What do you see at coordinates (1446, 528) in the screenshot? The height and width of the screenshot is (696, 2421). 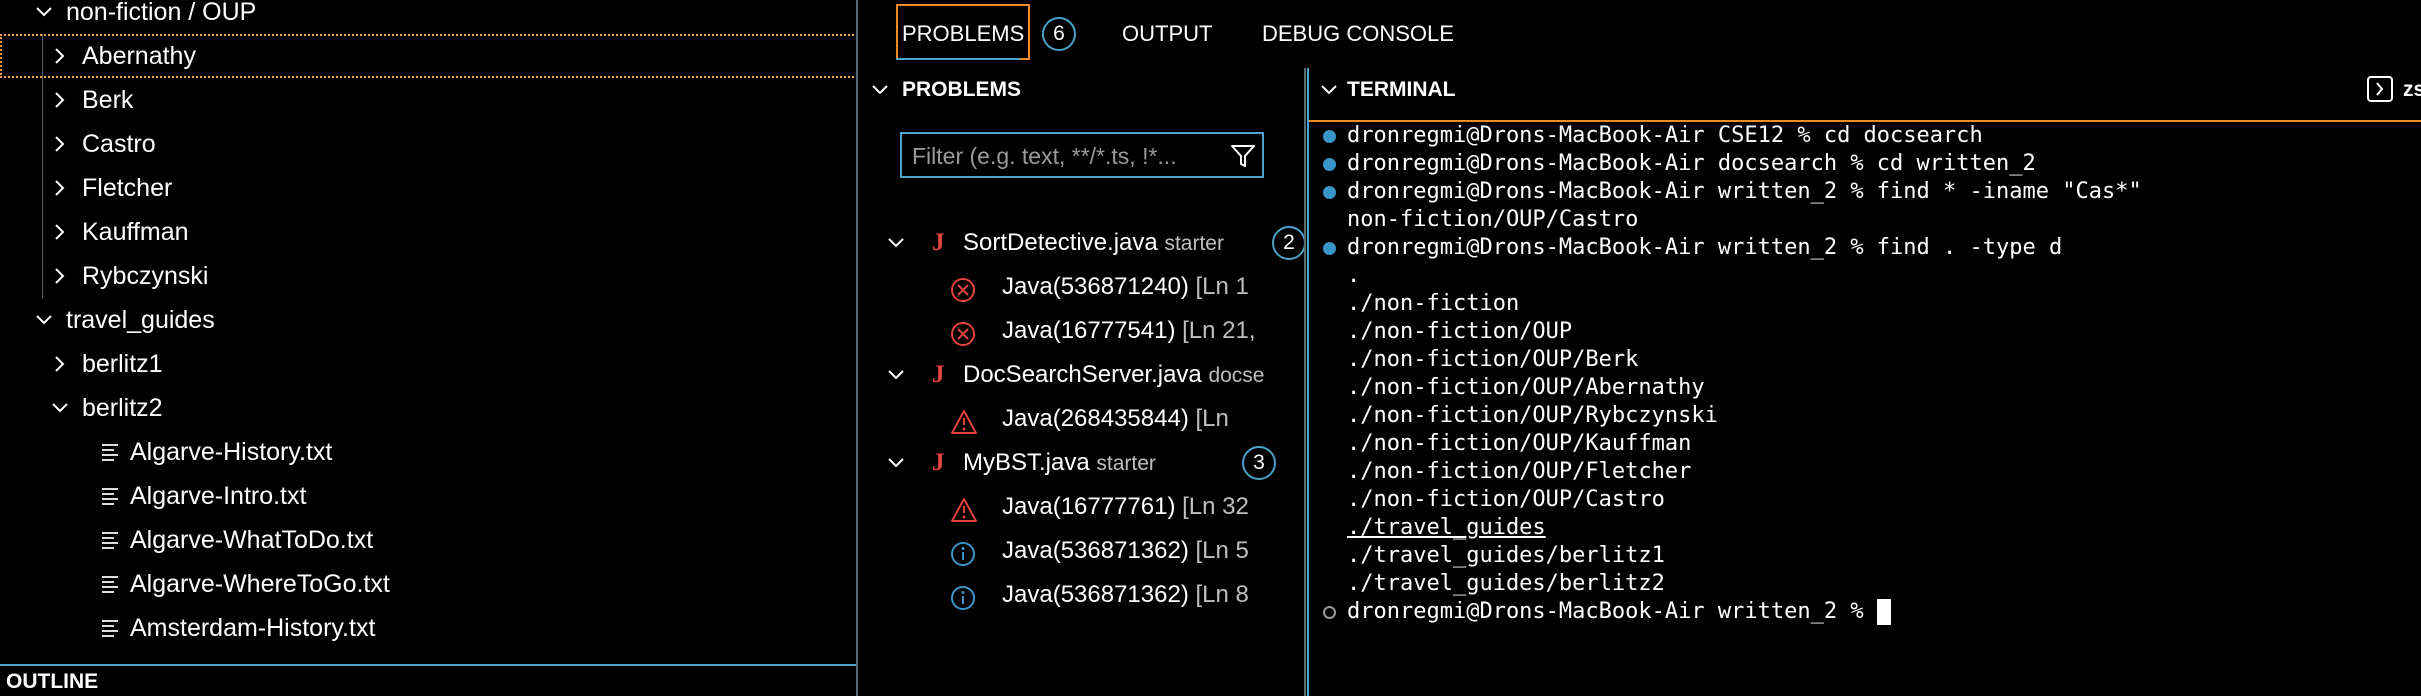 I see `terminal-output-line: ./travel_guides` at bounding box center [1446, 528].